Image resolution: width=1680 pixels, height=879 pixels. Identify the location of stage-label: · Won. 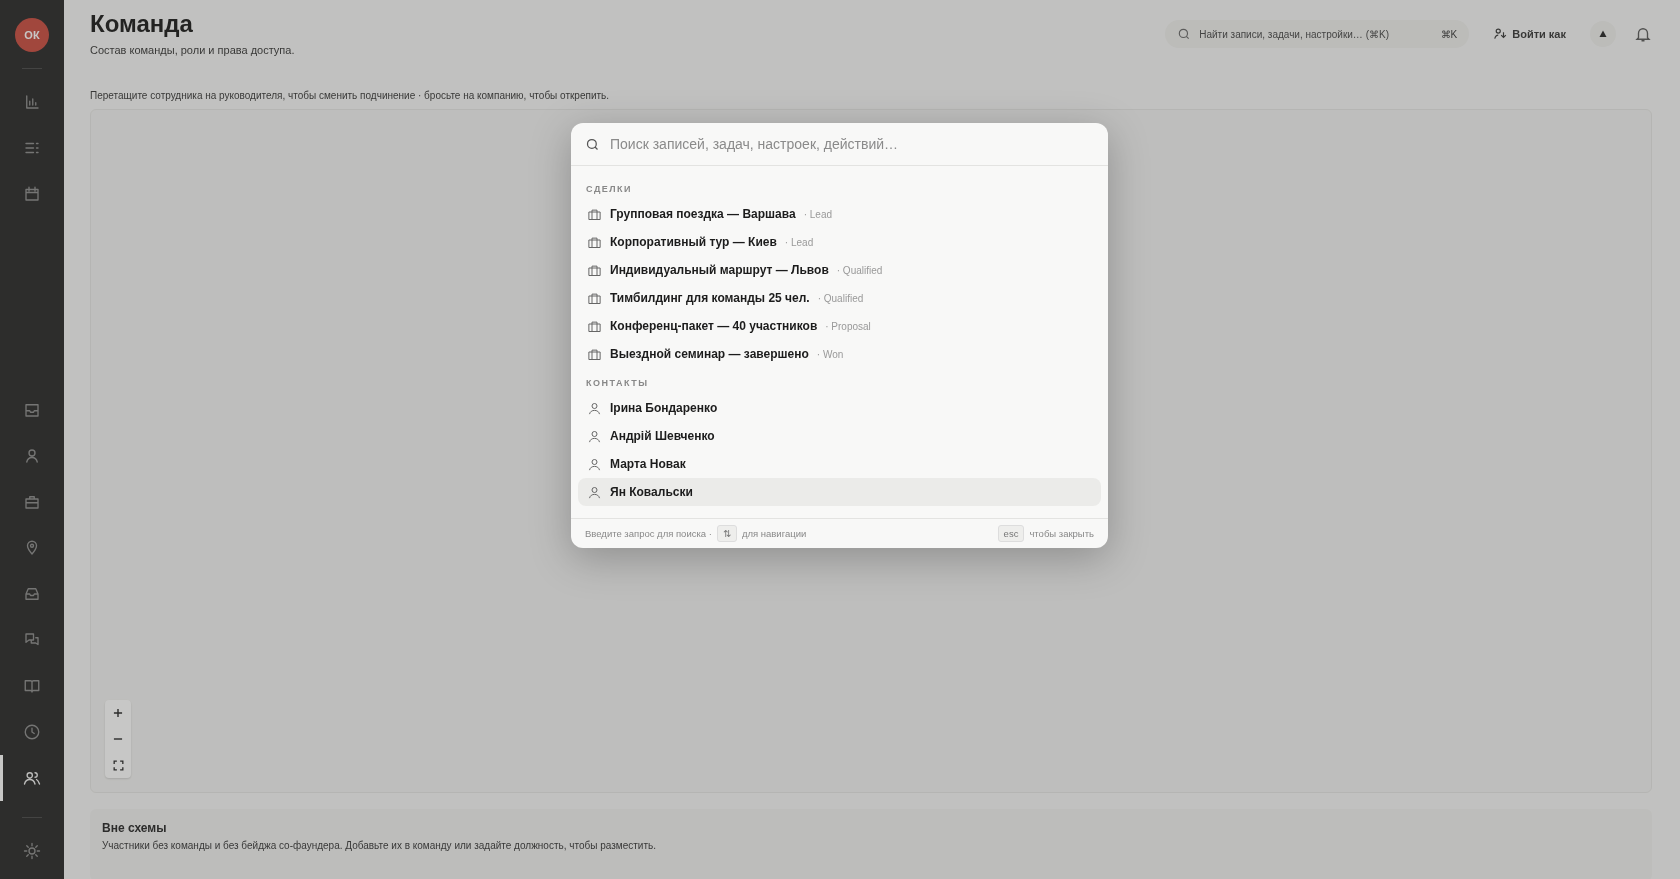
(830, 354).